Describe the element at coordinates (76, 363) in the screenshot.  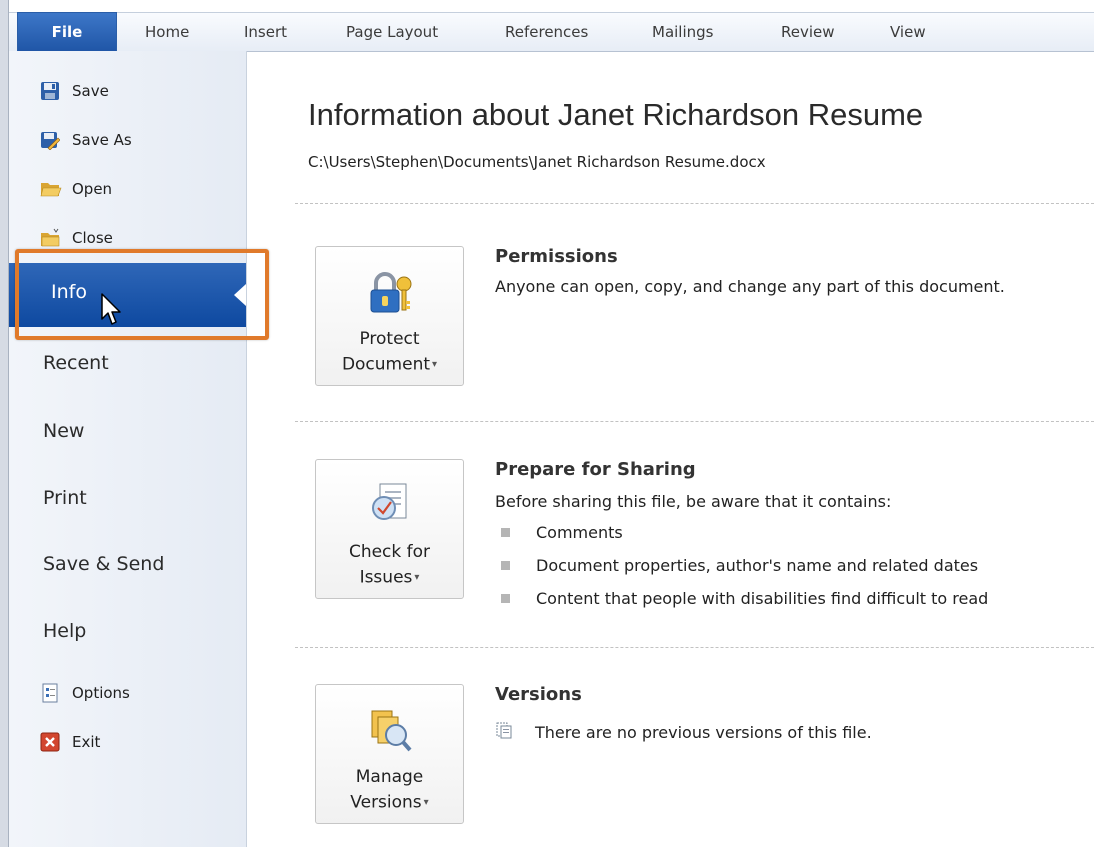
I see `nav-item-recent: Recent` at that location.